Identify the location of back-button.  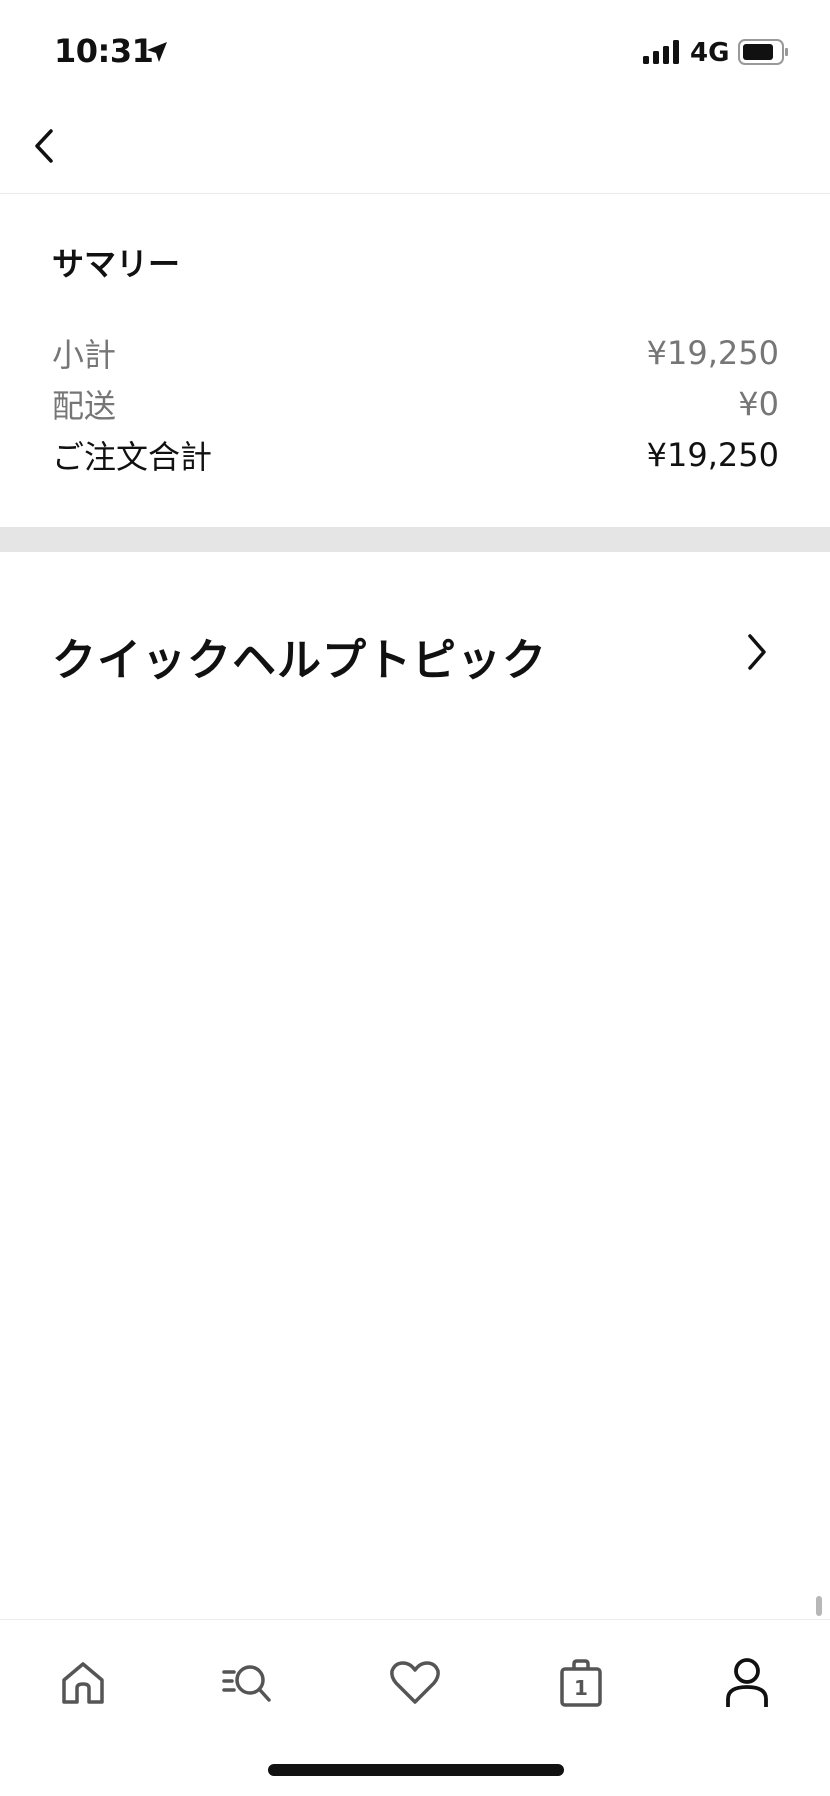
(44, 146).